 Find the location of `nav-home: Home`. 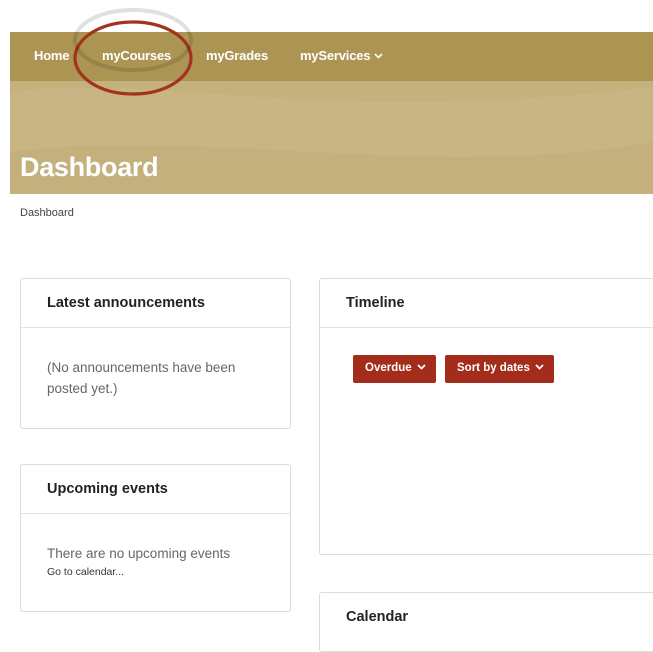

nav-home: Home is located at coordinates (52, 55).